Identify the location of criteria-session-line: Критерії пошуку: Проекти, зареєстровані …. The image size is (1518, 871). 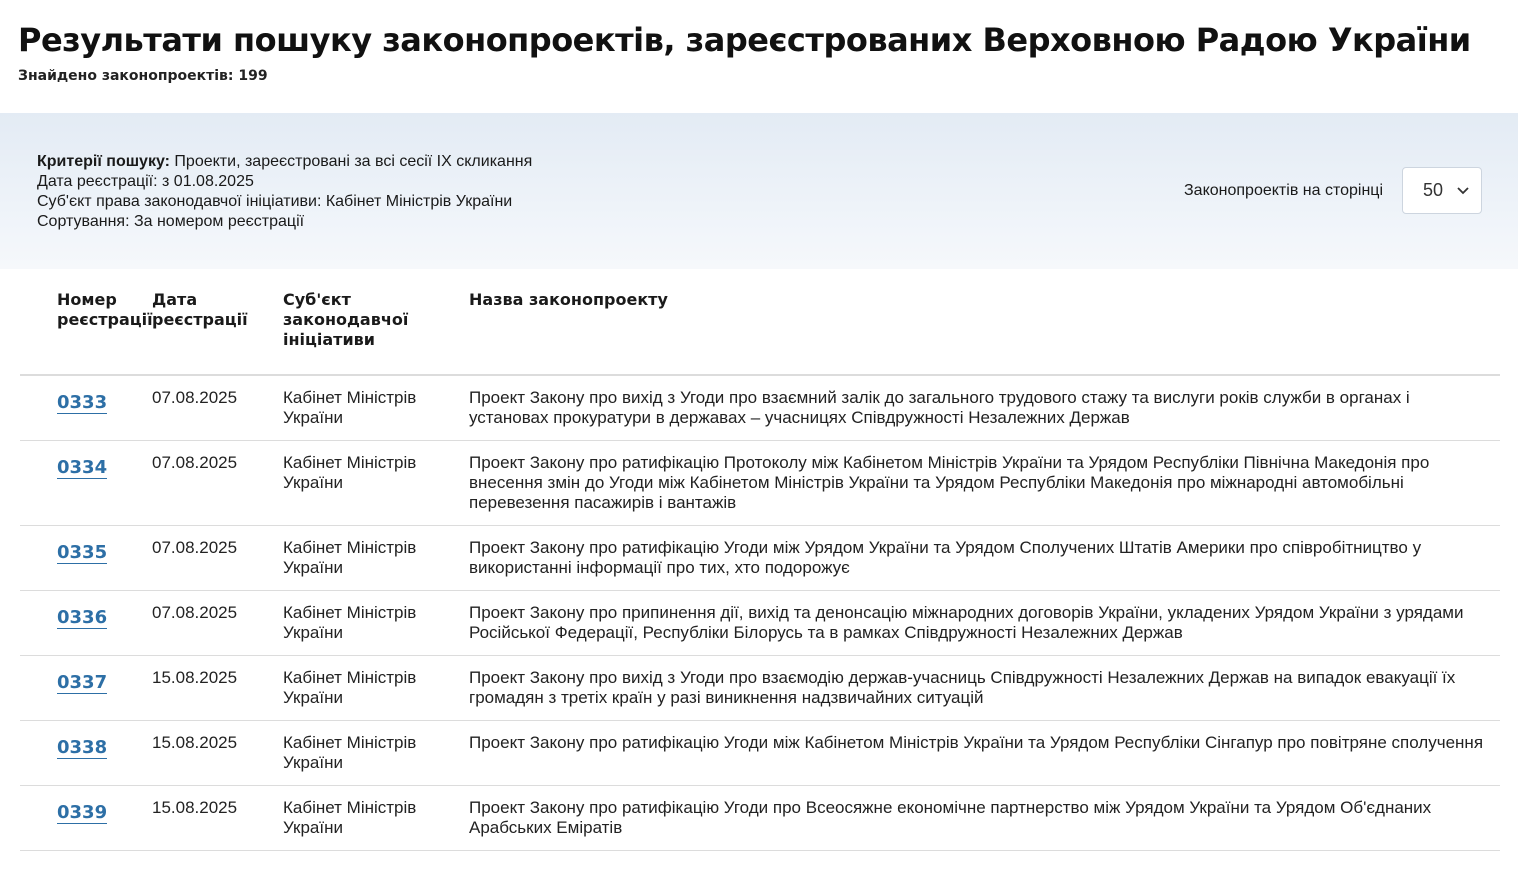
(284, 162).